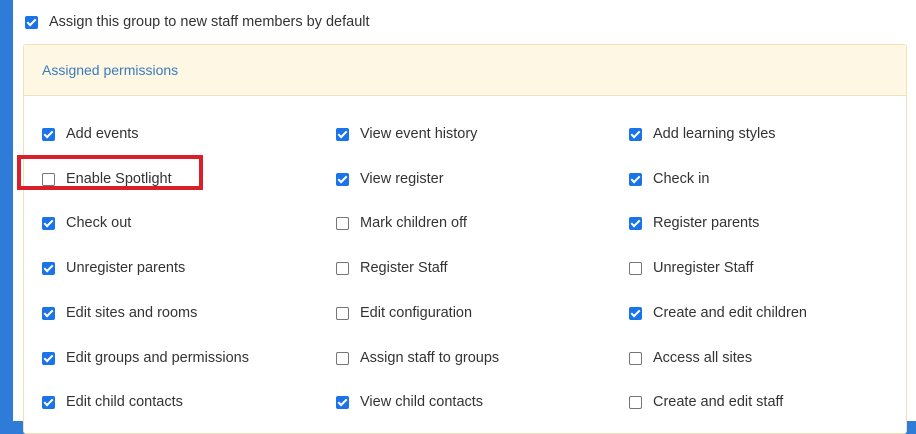 The image size is (916, 434). I want to click on permission-register-parents-checkbox, so click(635, 223).